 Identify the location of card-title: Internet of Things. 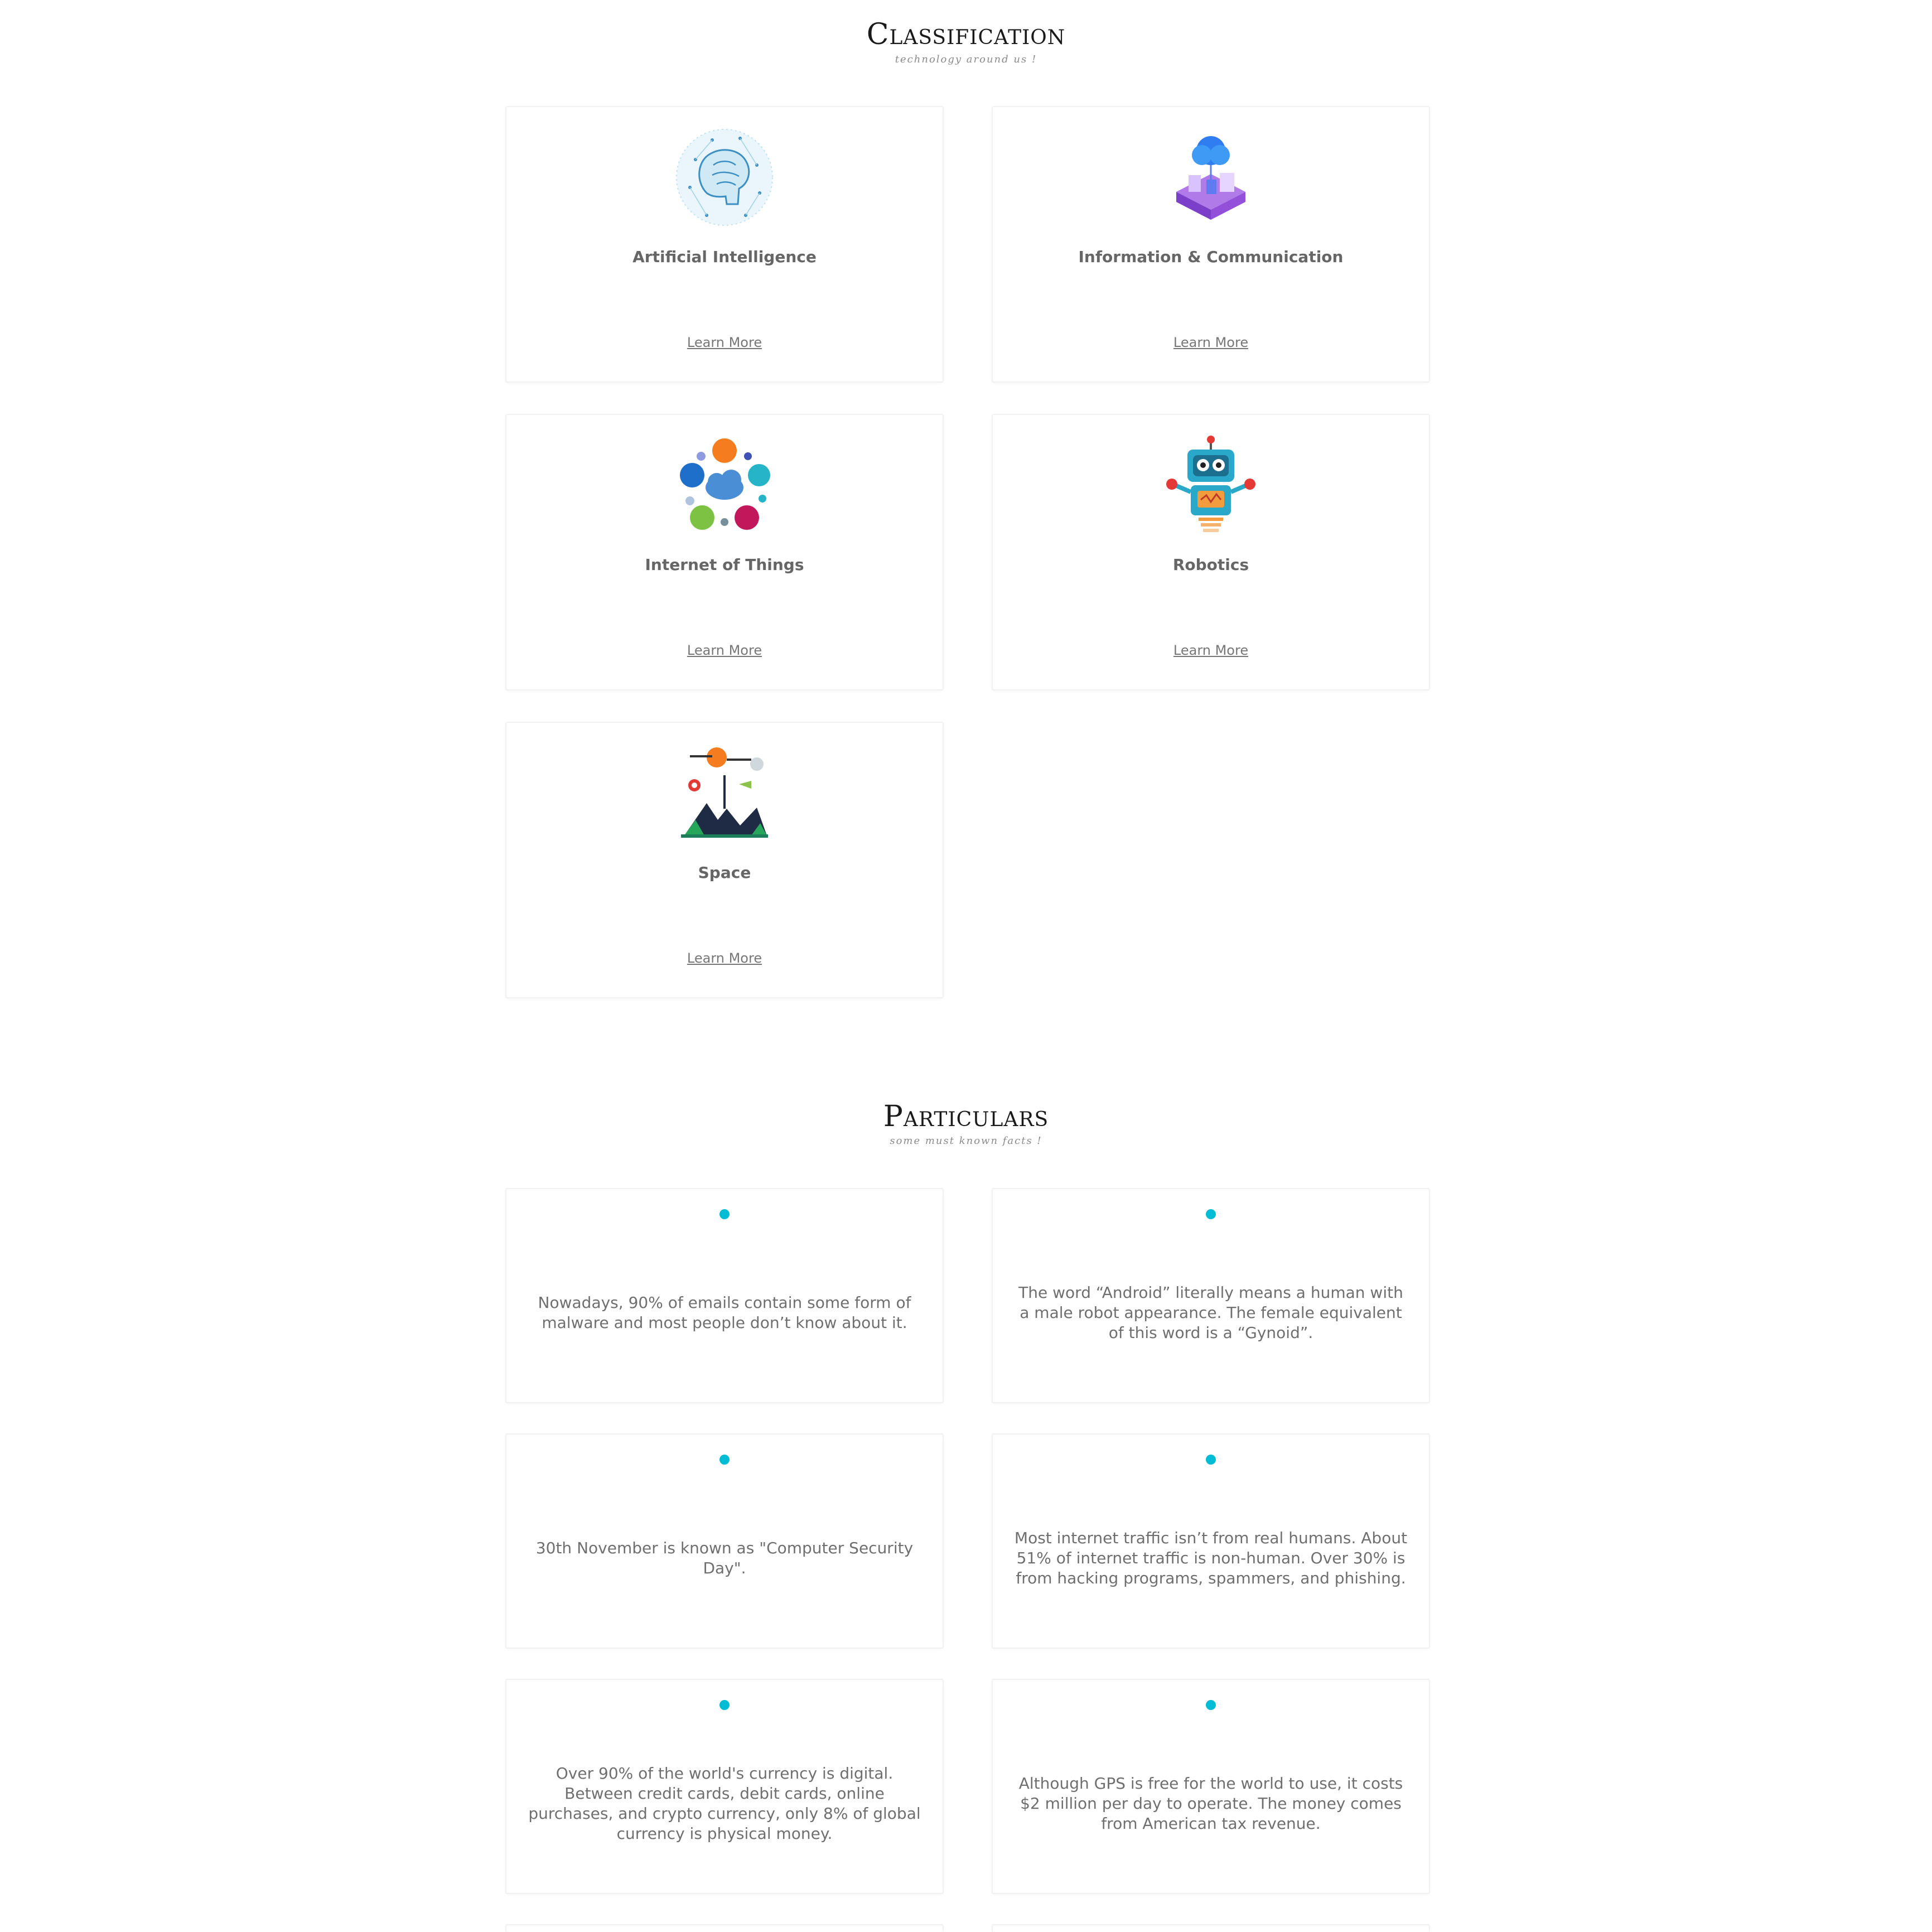
(724, 565).